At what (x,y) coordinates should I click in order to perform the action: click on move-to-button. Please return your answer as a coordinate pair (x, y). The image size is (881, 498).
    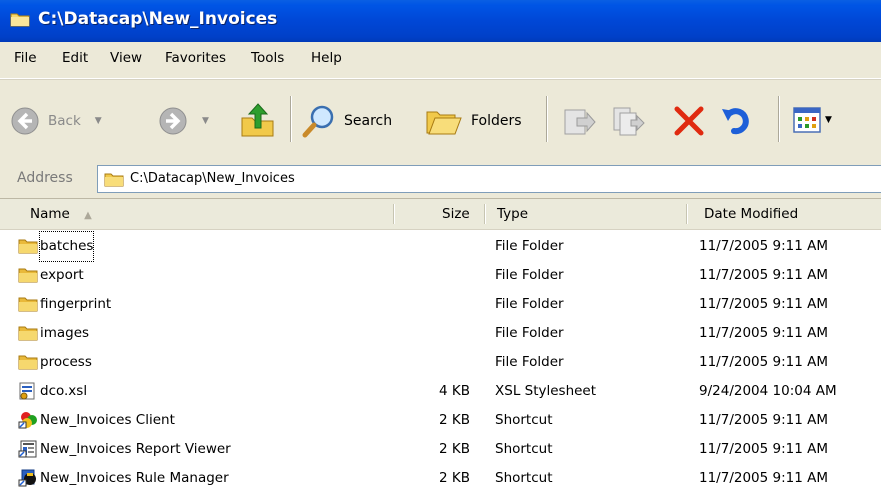
    Looking at the image, I should click on (580, 121).